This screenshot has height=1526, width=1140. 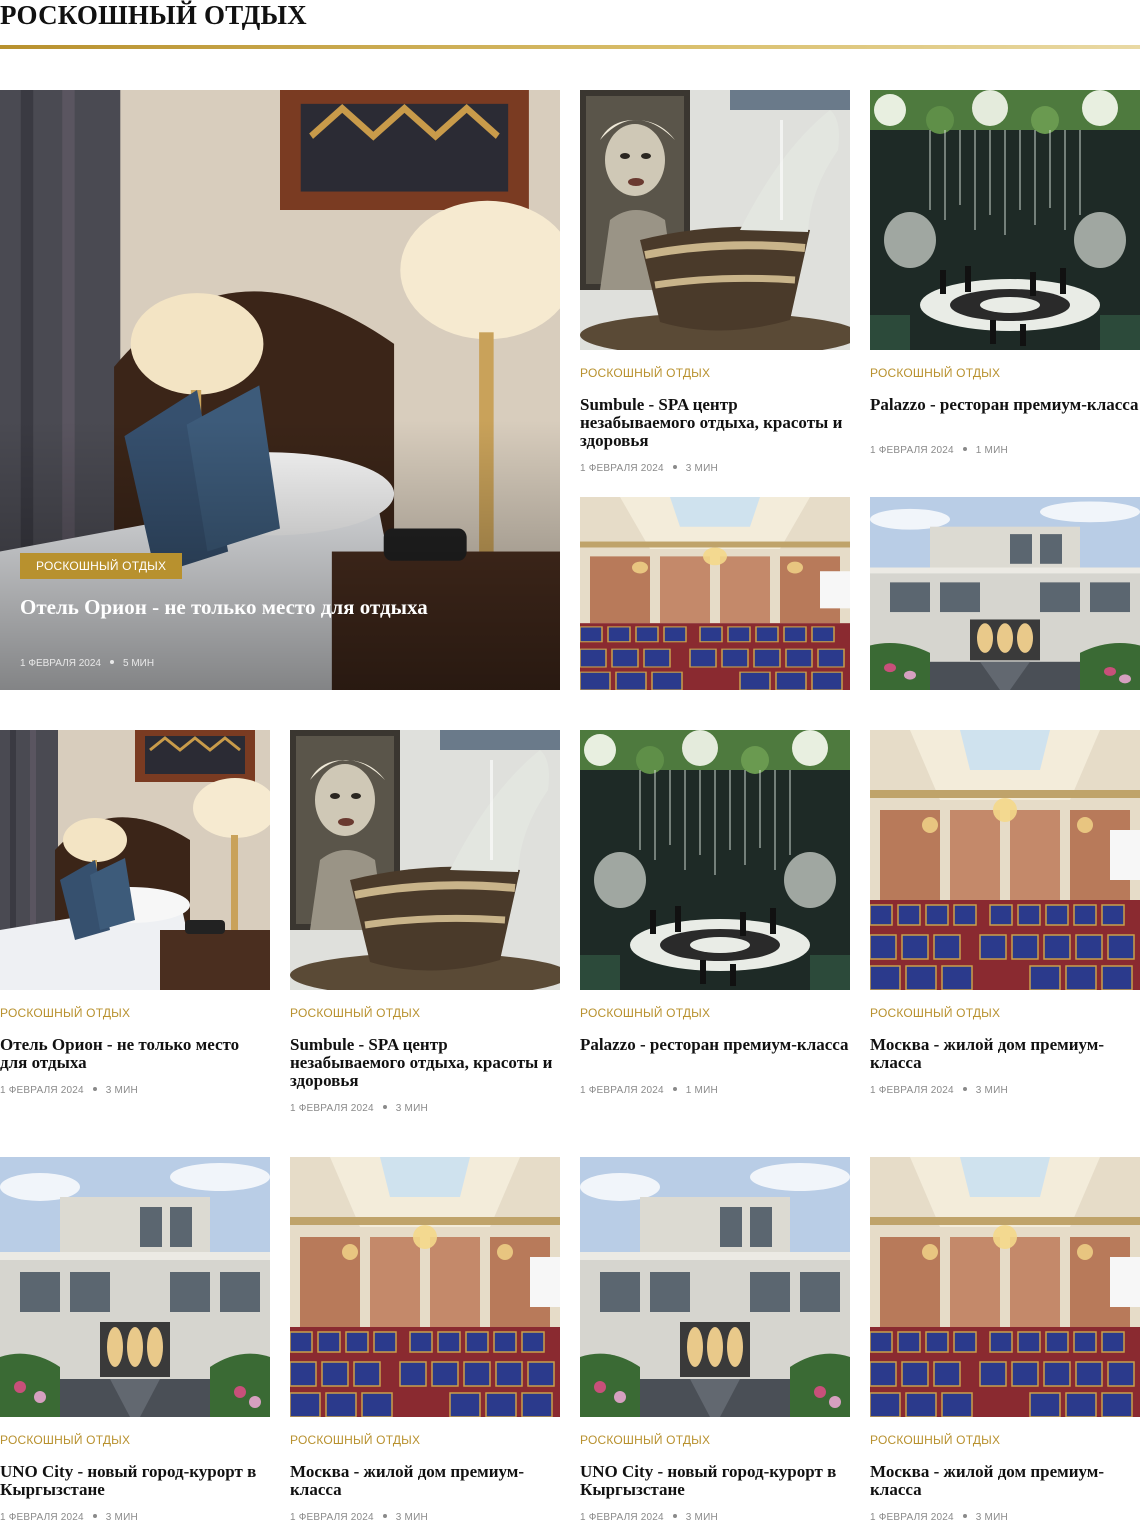 What do you see at coordinates (101, 566) in the screenshot?
I see `hero-category-badge: Роскошный отдых` at bounding box center [101, 566].